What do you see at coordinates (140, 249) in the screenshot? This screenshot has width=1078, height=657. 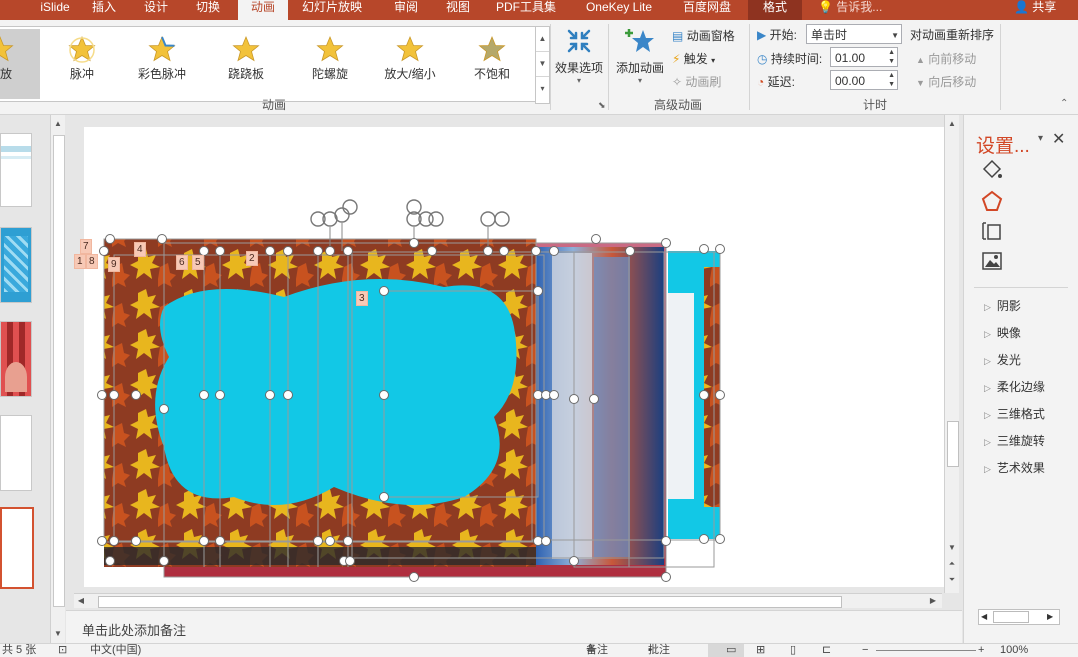 I see `animation-order-tag: 4` at bounding box center [140, 249].